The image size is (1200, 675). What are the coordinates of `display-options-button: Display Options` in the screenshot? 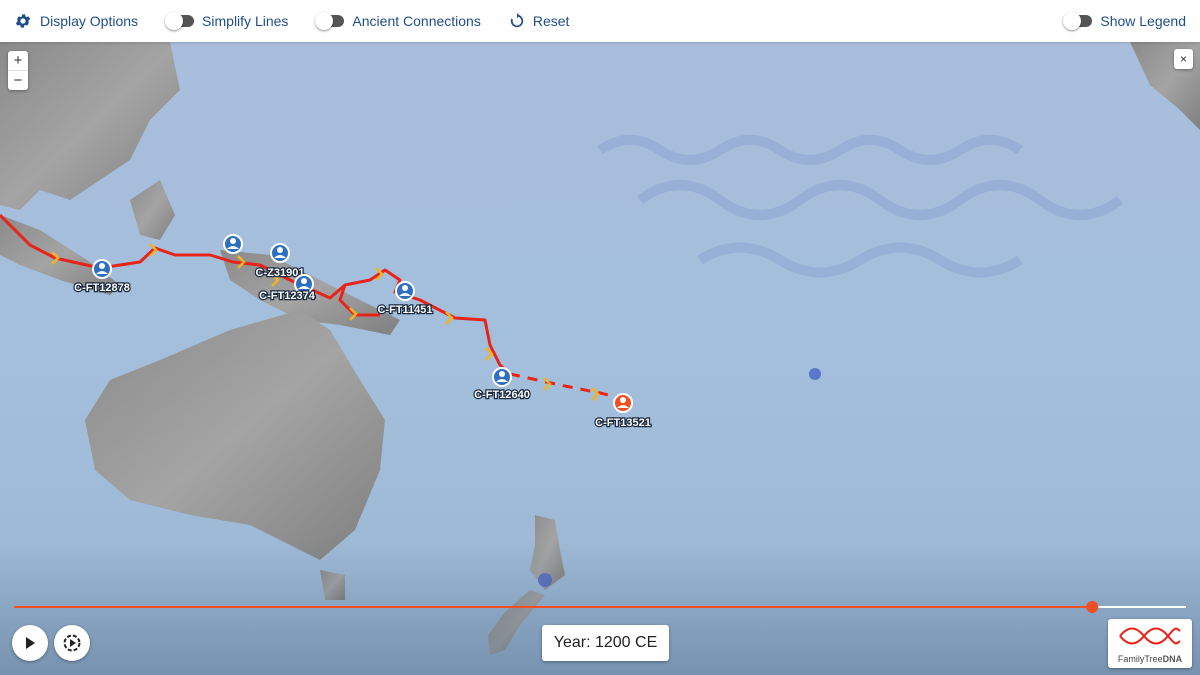 It's located at (76, 21).